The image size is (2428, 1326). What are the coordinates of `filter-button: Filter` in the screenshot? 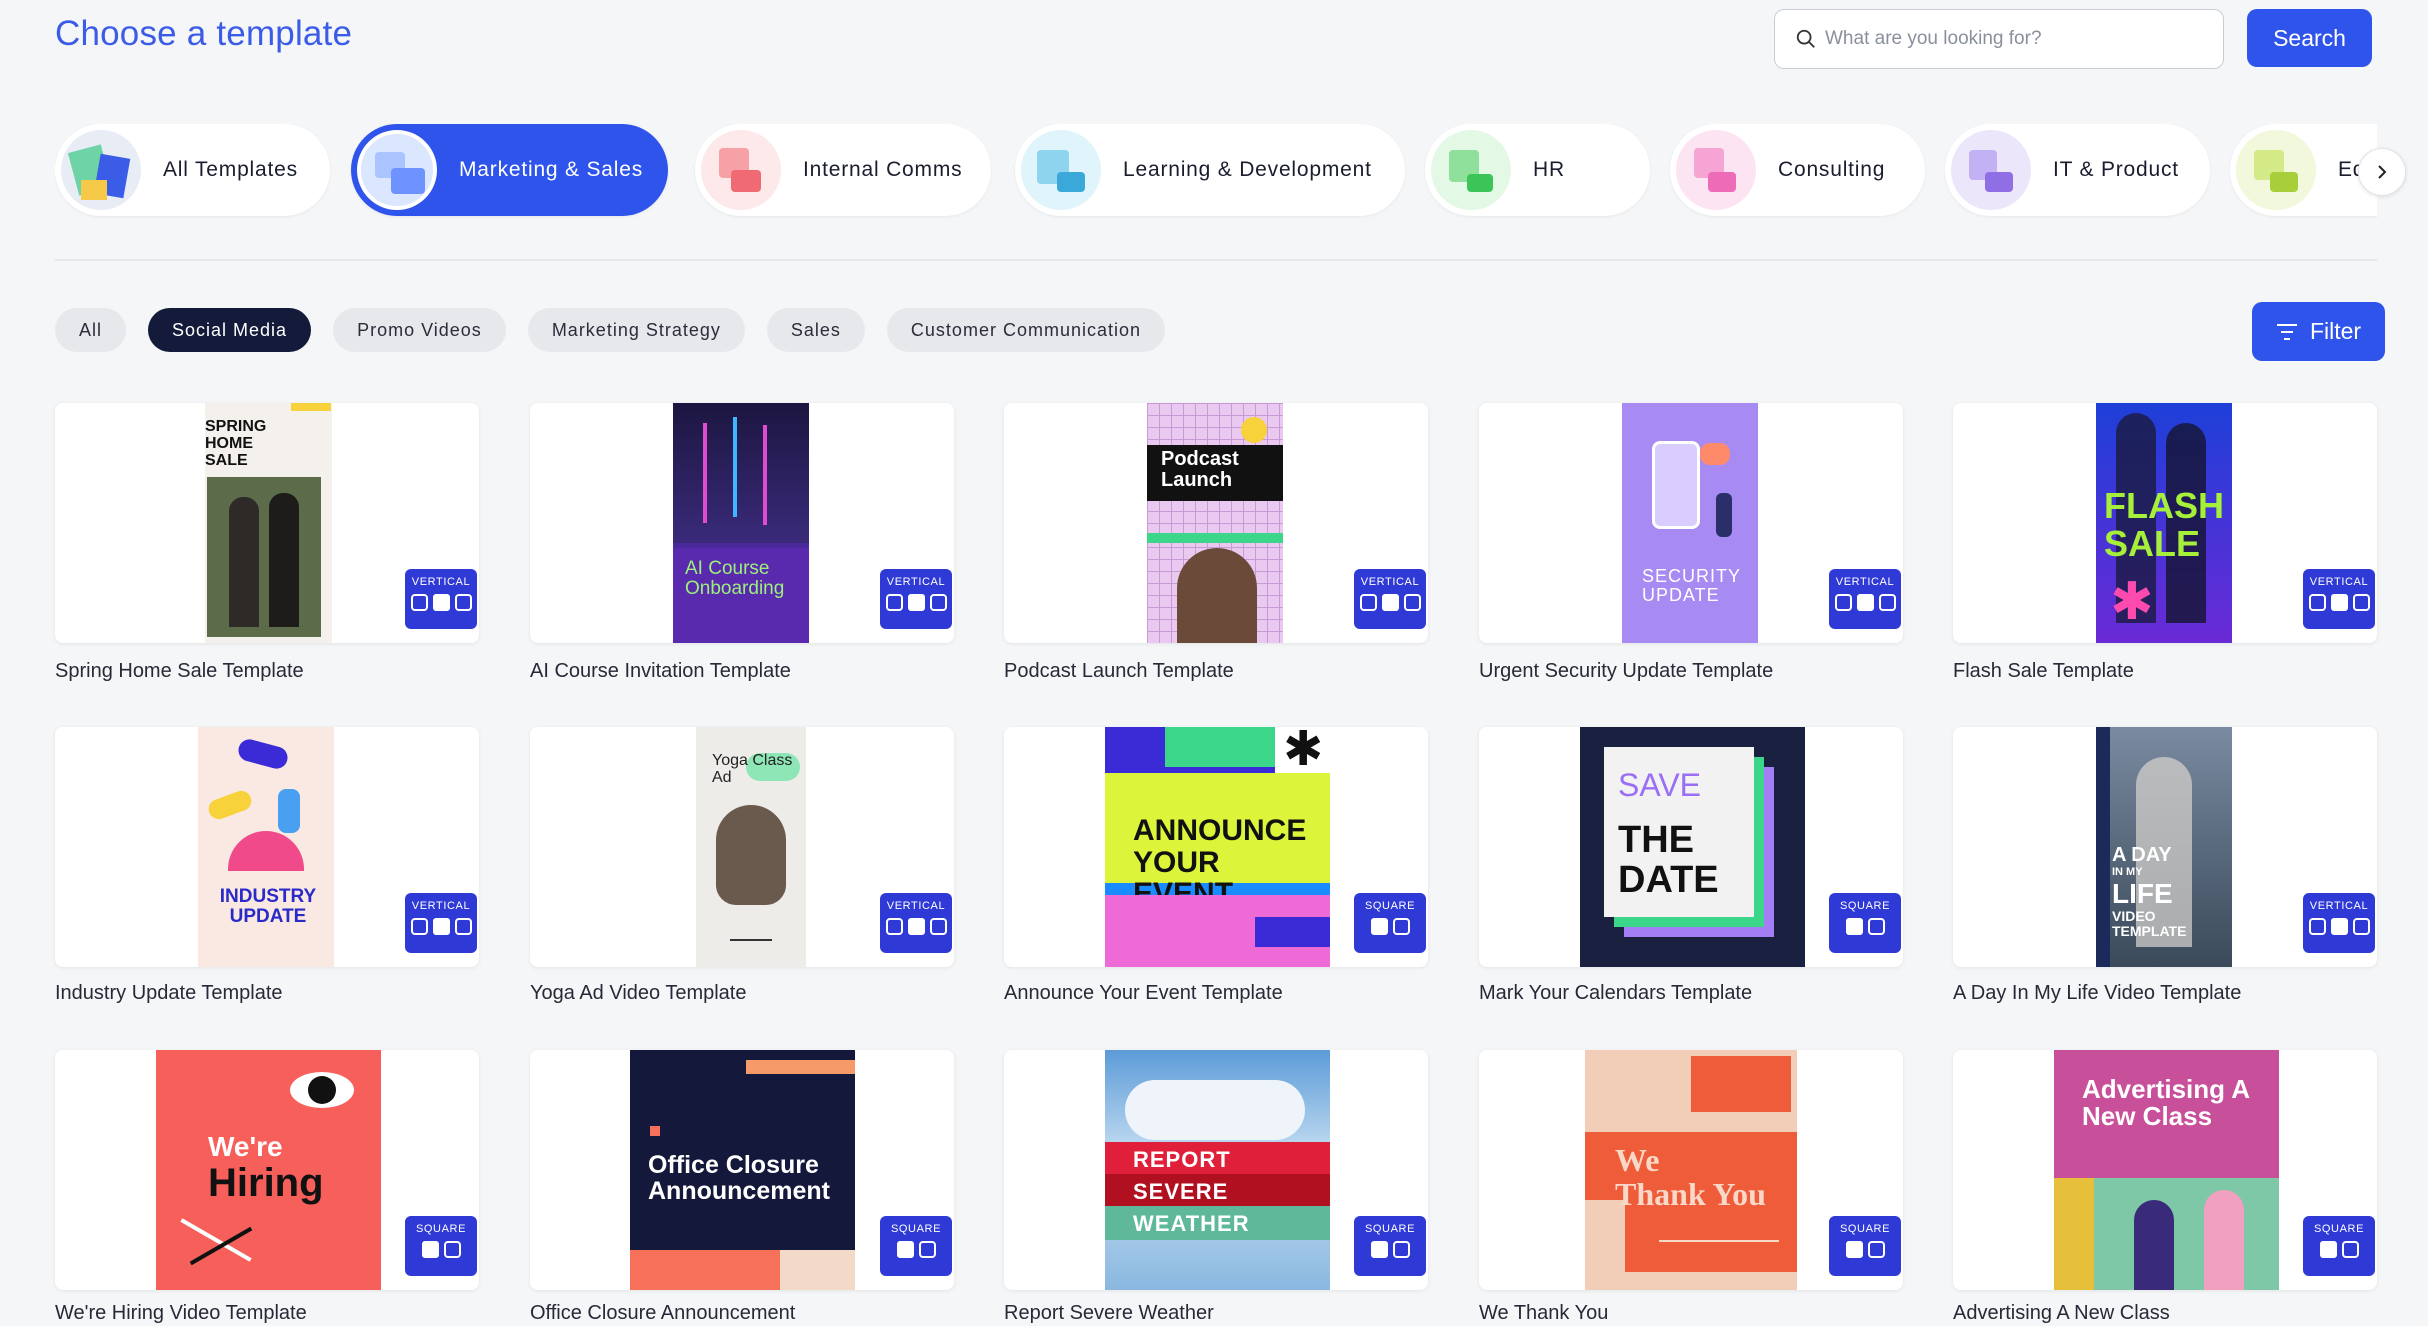 It's located at (2318, 331).